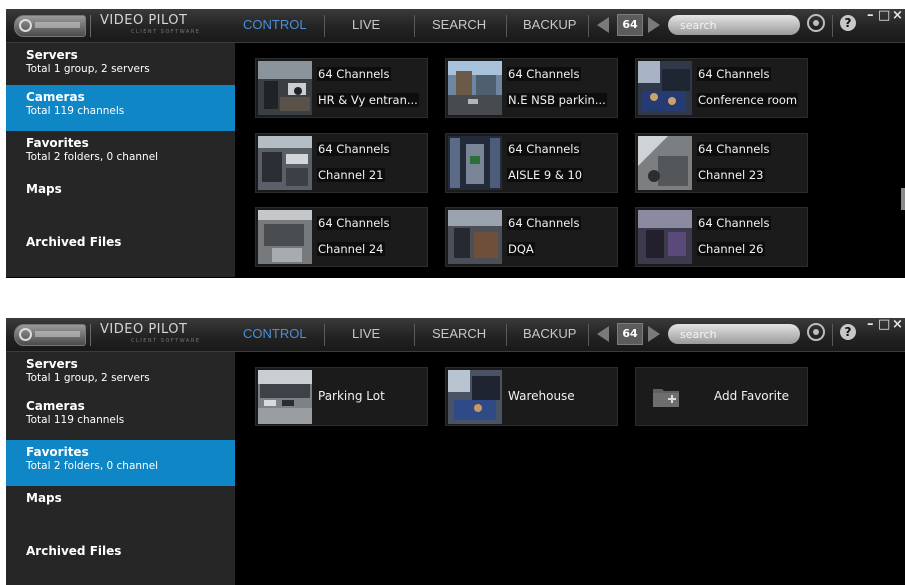 This screenshot has height=585, width=905. Describe the element at coordinates (721, 237) in the screenshot. I see `camera-tile: 64 Channels Channel 26` at that location.